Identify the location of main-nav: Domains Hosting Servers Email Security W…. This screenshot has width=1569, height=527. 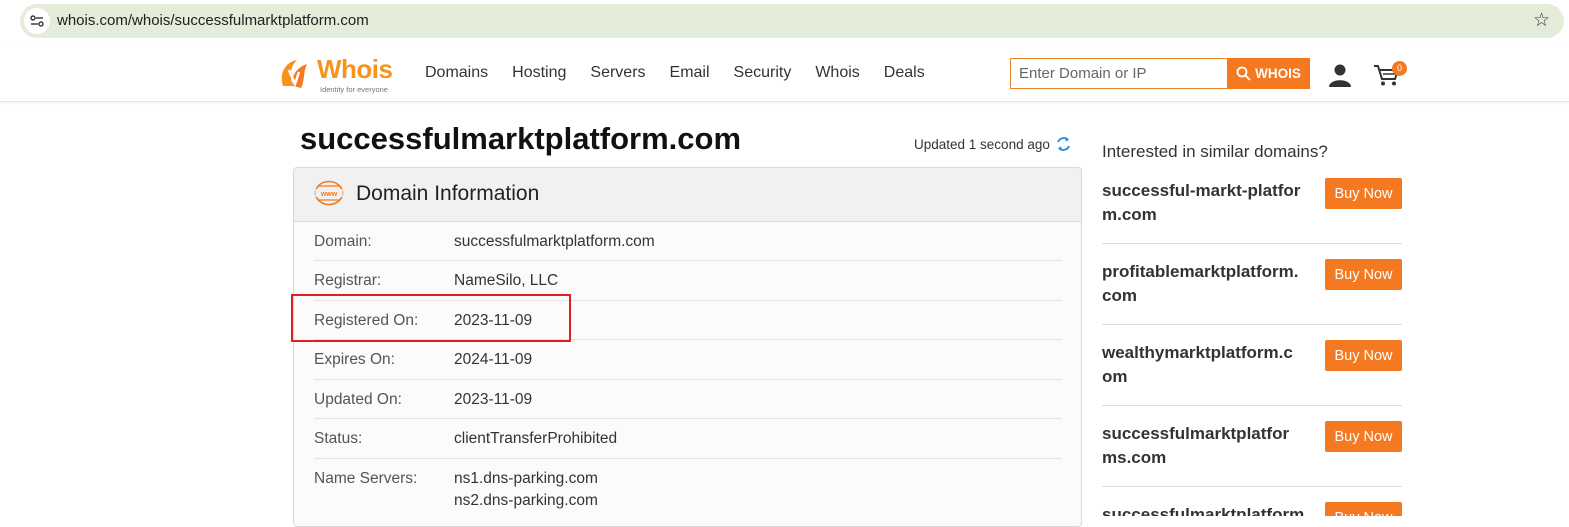
(687, 73).